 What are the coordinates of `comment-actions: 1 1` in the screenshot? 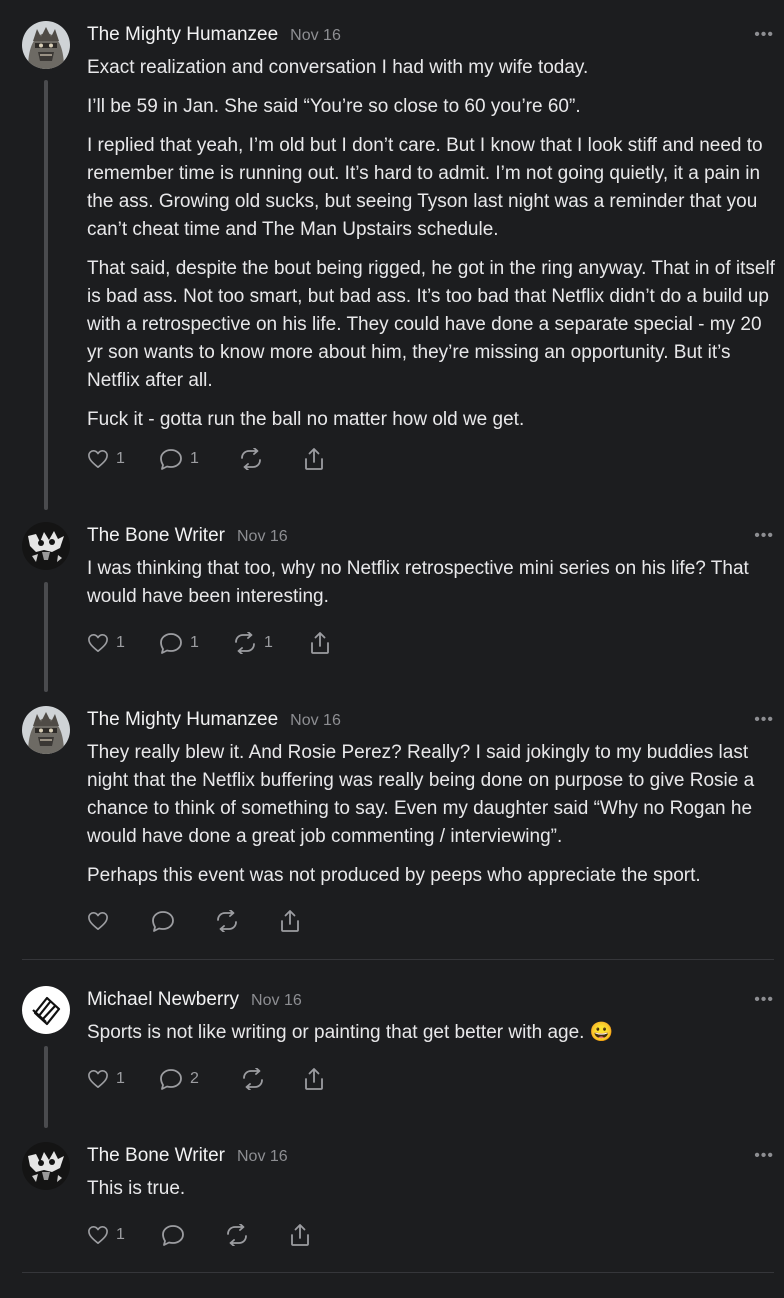 It's located at (210, 459).